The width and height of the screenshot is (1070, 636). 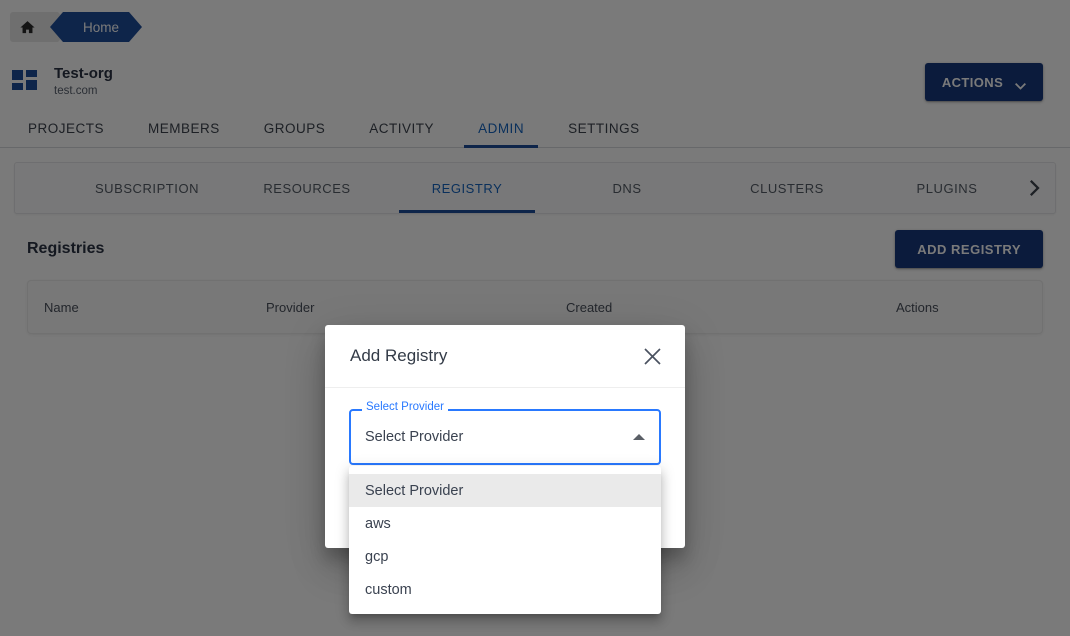 I want to click on close-icon, so click(x=652, y=356).